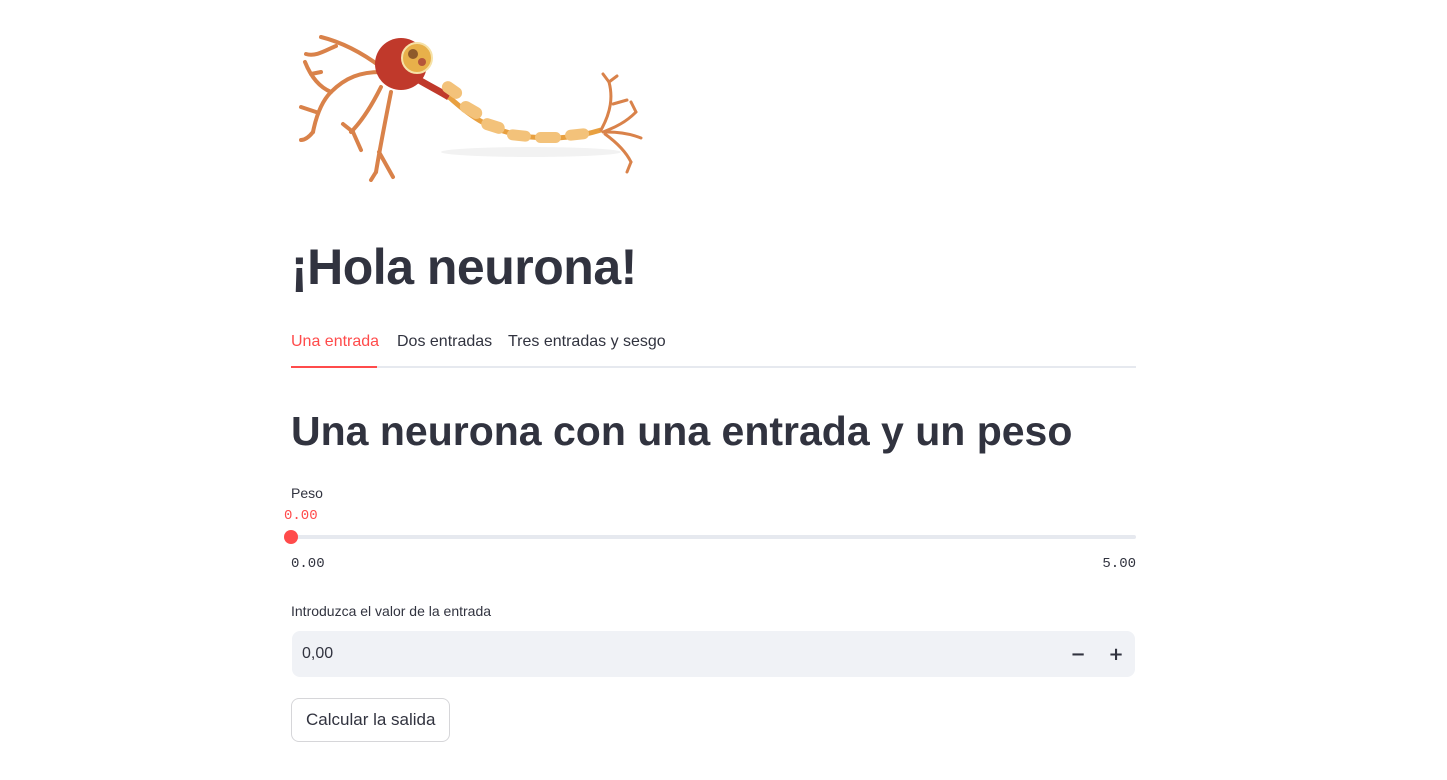 This screenshot has width=1447, height=780. What do you see at coordinates (291, 537) in the screenshot?
I see `weight-slider-thumb` at bounding box center [291, 537].